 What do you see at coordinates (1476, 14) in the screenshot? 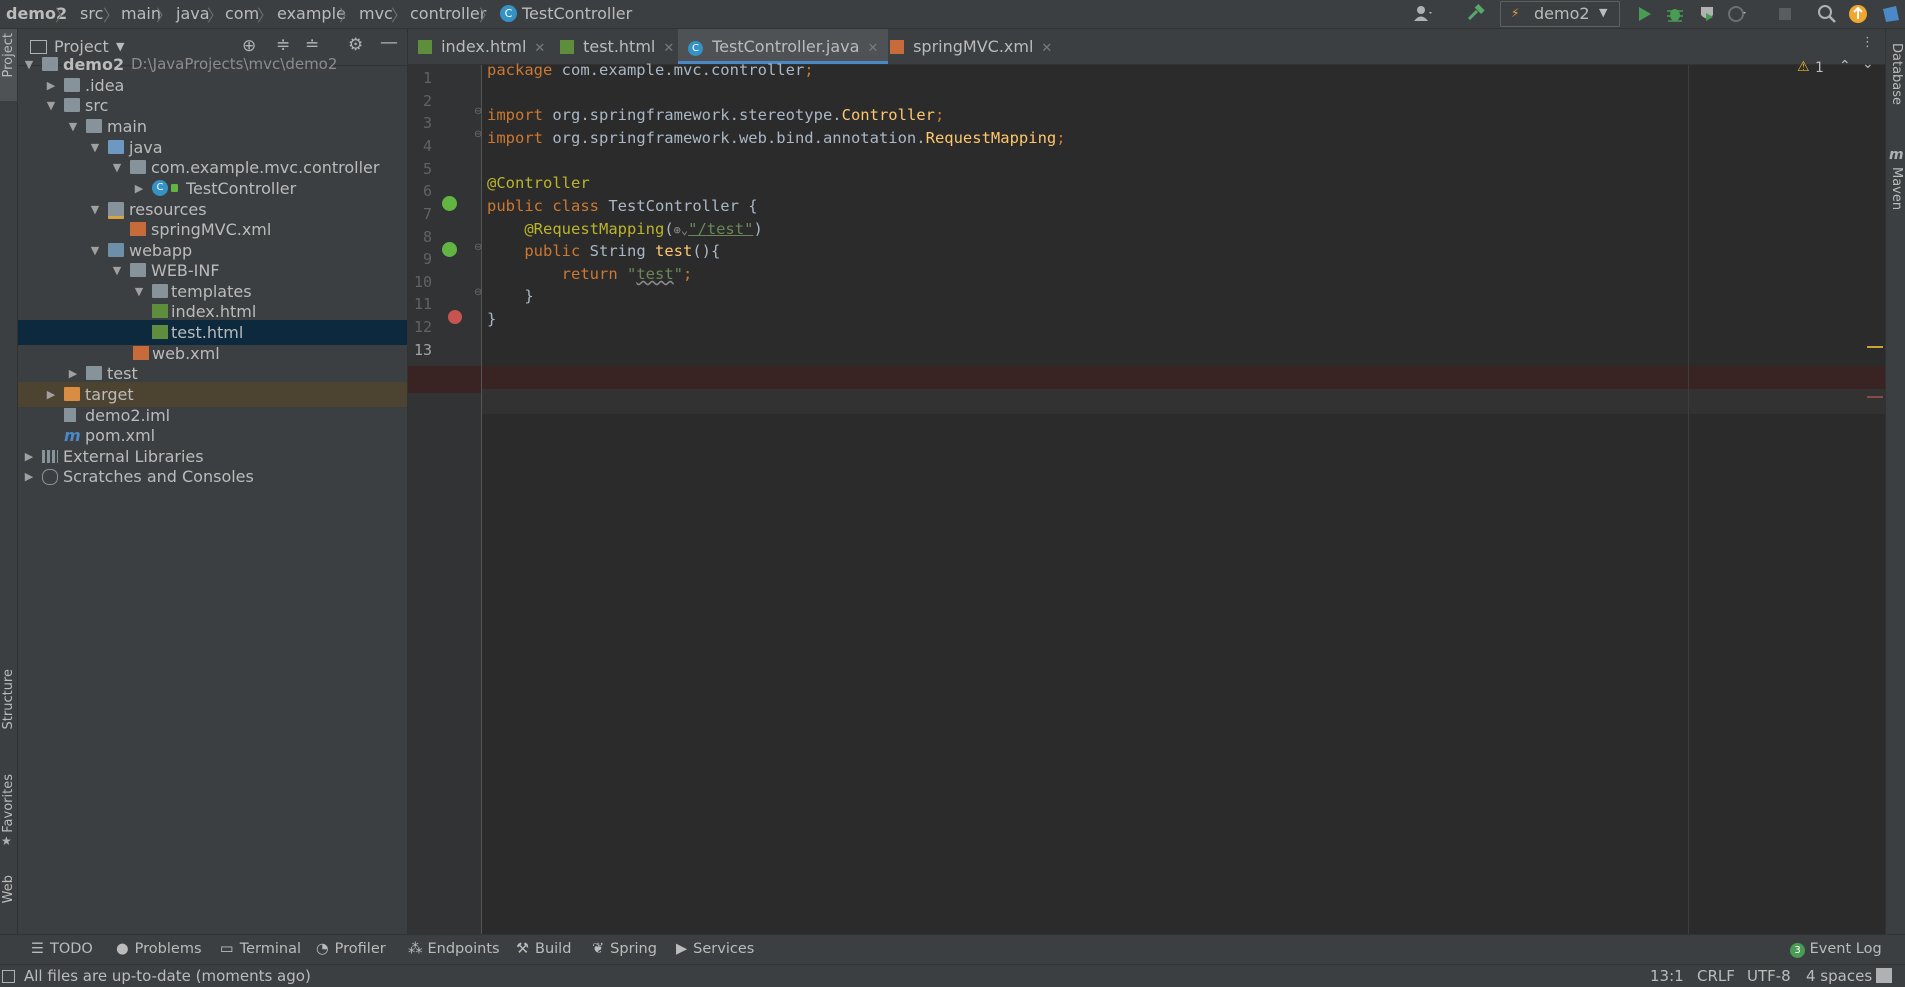
I see `build-hammer-icon` at bounding box center [1476, 14].